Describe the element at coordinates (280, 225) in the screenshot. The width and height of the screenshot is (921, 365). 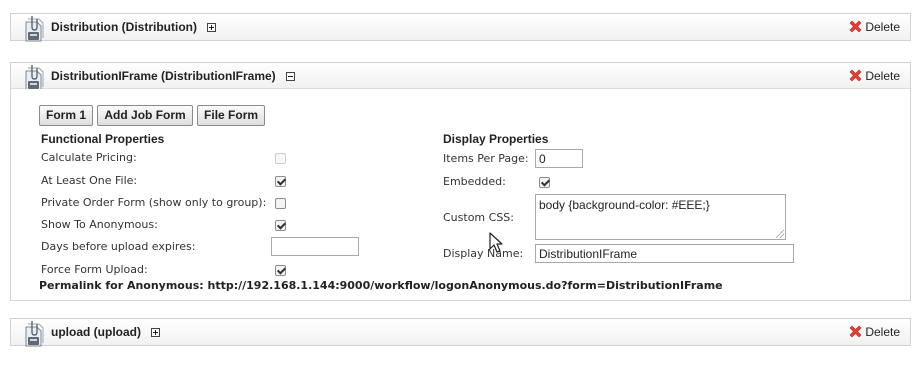
I see `show-to-anonymous-checkbox` at that location.